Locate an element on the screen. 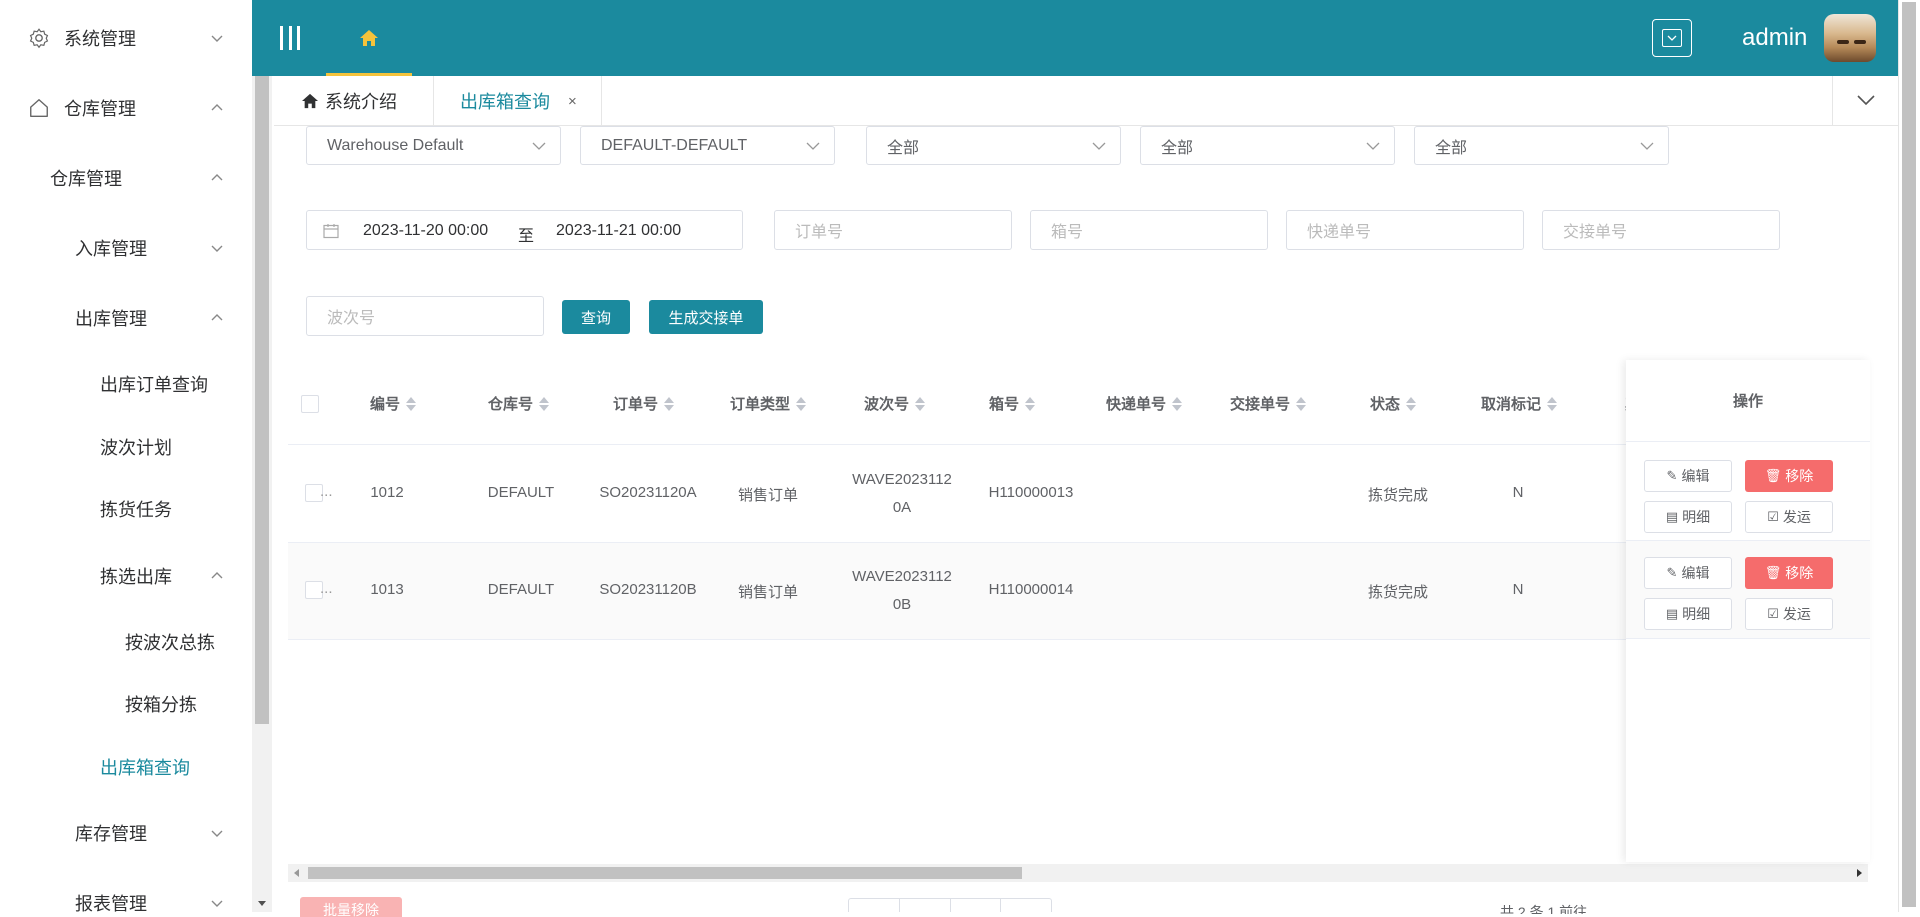  table-horizontal-scrollbar is located at coordinates (1078, 873).